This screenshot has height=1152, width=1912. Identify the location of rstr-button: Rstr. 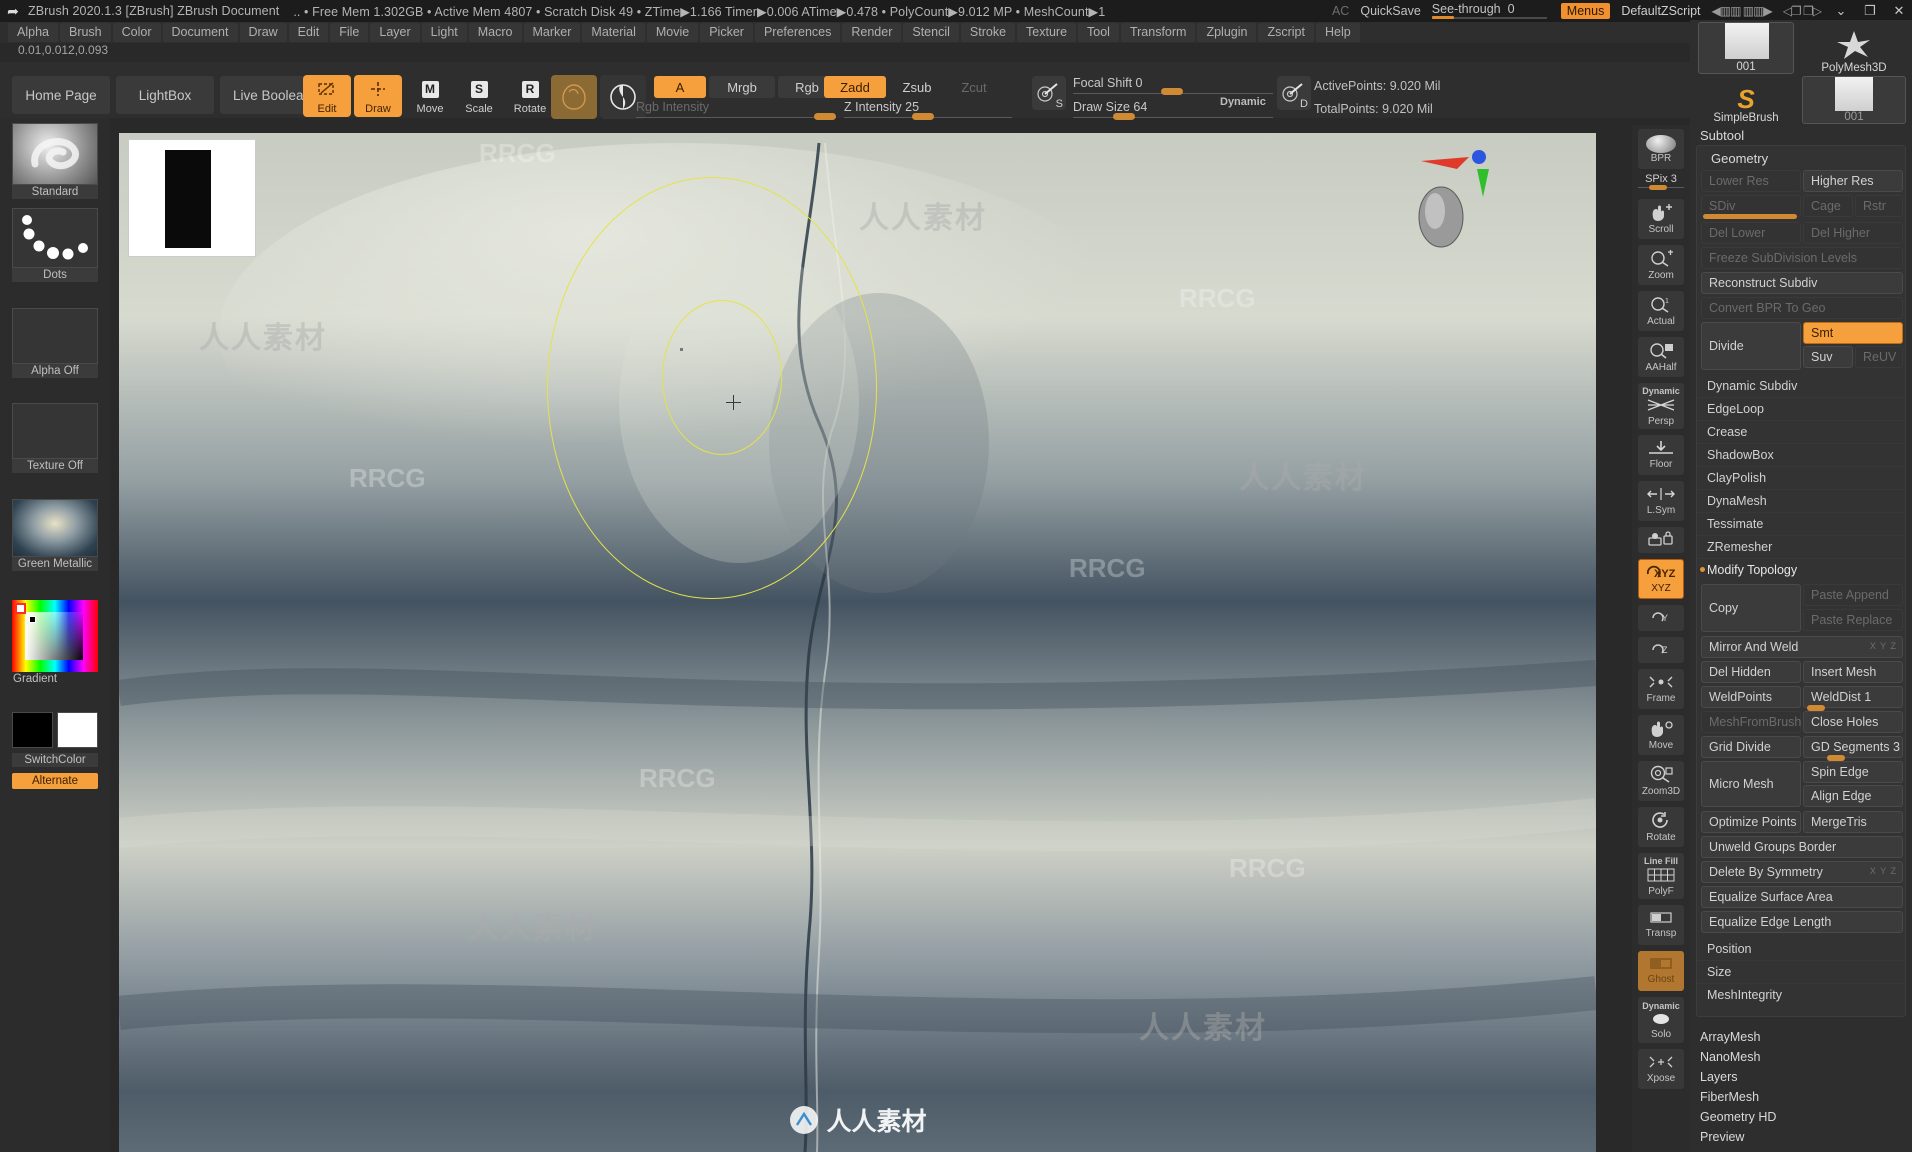
(1879, 206).